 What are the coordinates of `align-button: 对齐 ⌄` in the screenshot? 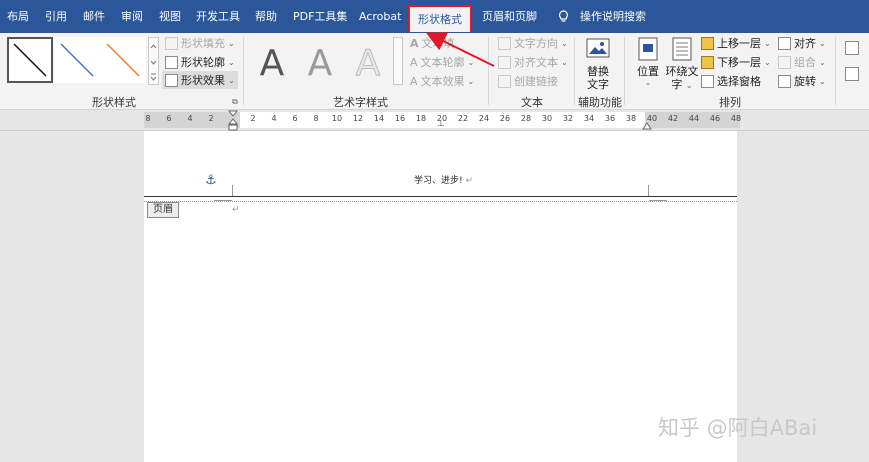 It's located at (802, 43).